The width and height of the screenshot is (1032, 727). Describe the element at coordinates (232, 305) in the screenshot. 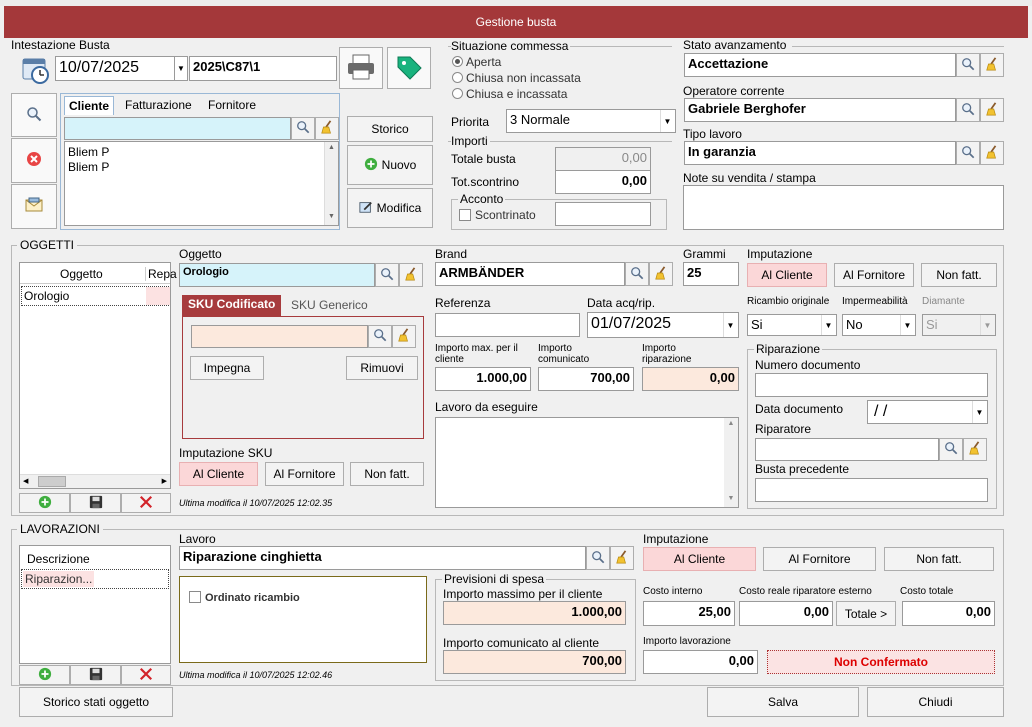

I see `tab-sku-codificato: SKU Codificato` at that location.